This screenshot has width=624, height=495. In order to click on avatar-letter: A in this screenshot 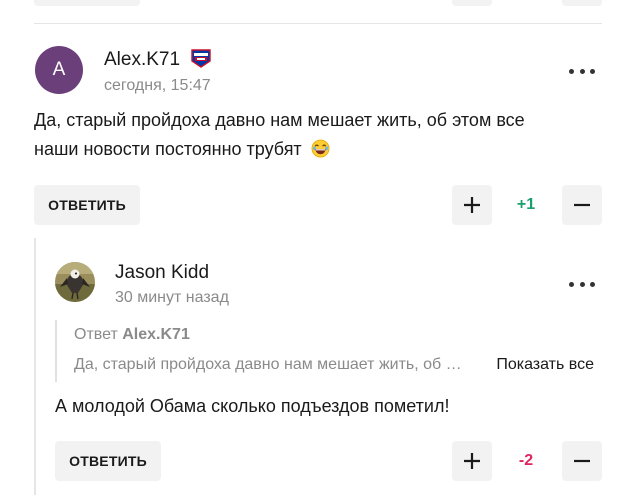, I will do `click(59, 69)`.